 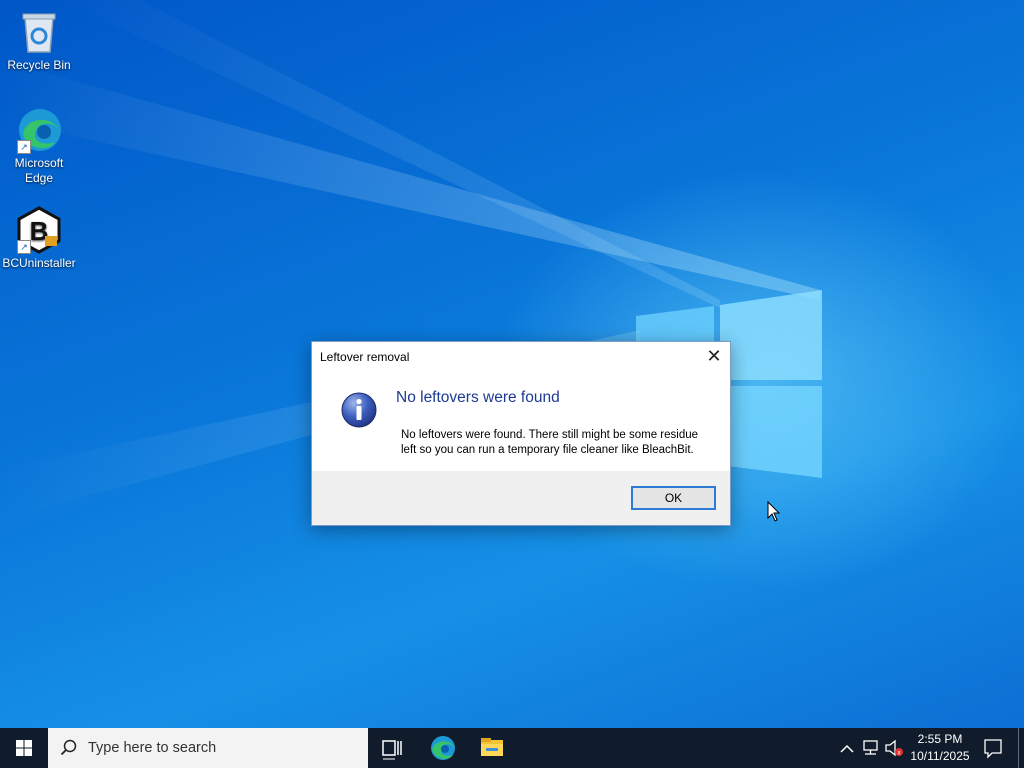 I want to click on desktop-icon-edge: ↗ Microsoft Edge, so click(x=39, y=146).